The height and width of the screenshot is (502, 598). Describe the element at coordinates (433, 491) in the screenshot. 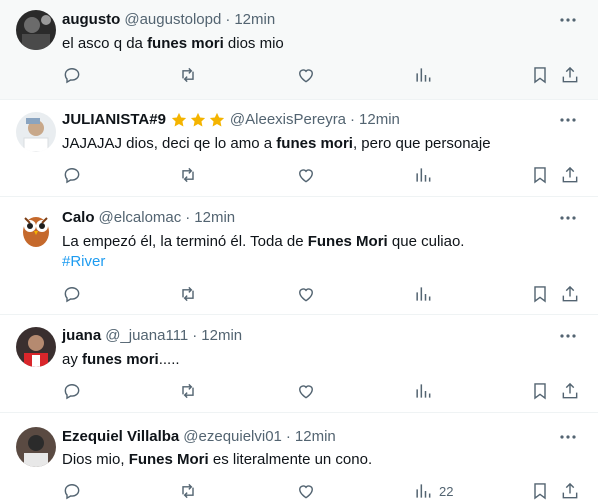

I see `views-button: 22` at that location.